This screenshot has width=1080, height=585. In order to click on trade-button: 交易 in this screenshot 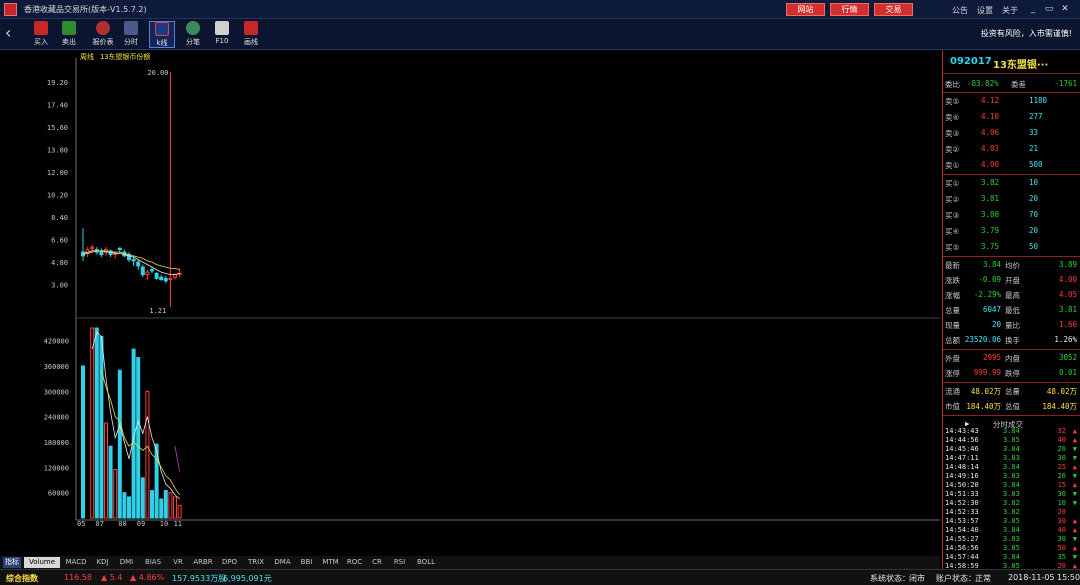, I will do `click(893, 9)`.